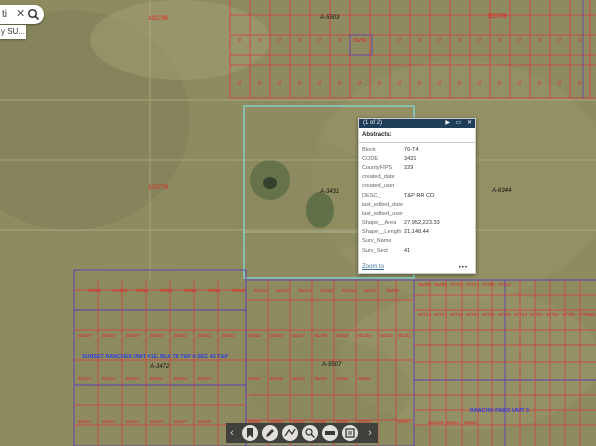 This screenshot has height=446, width=596. What do you see at coordinates (501, 191) in the screenshot?
I see `block-label: A-6344` at bounding box center [501, 191].